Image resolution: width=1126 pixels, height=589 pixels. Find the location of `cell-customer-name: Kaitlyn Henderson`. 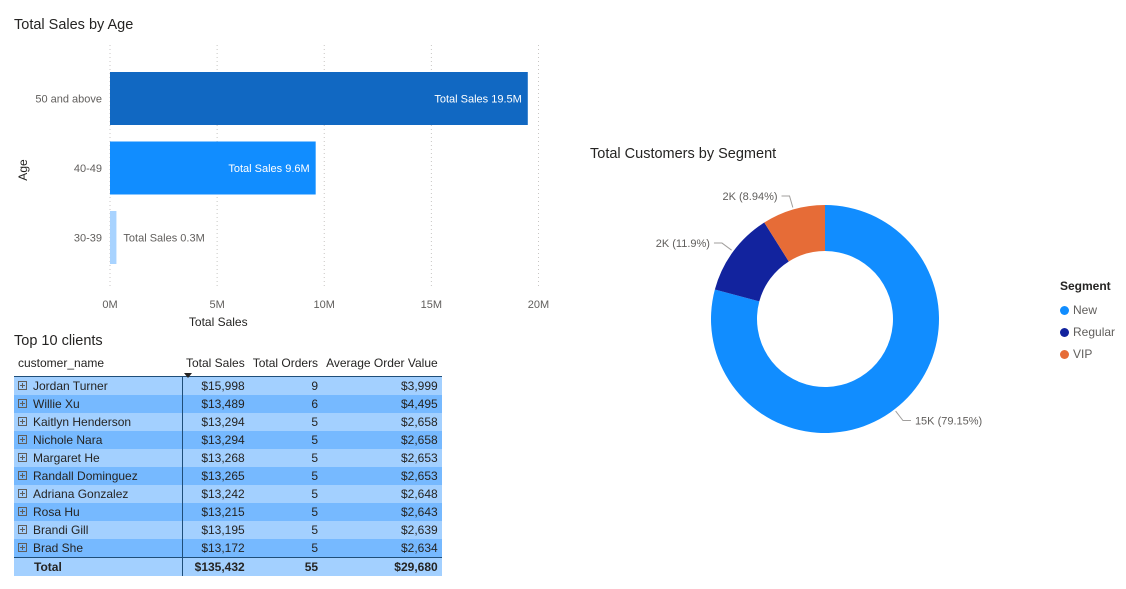

cell-customer-name: Kaitlyn Henderson is located at coordinates (98, 422).